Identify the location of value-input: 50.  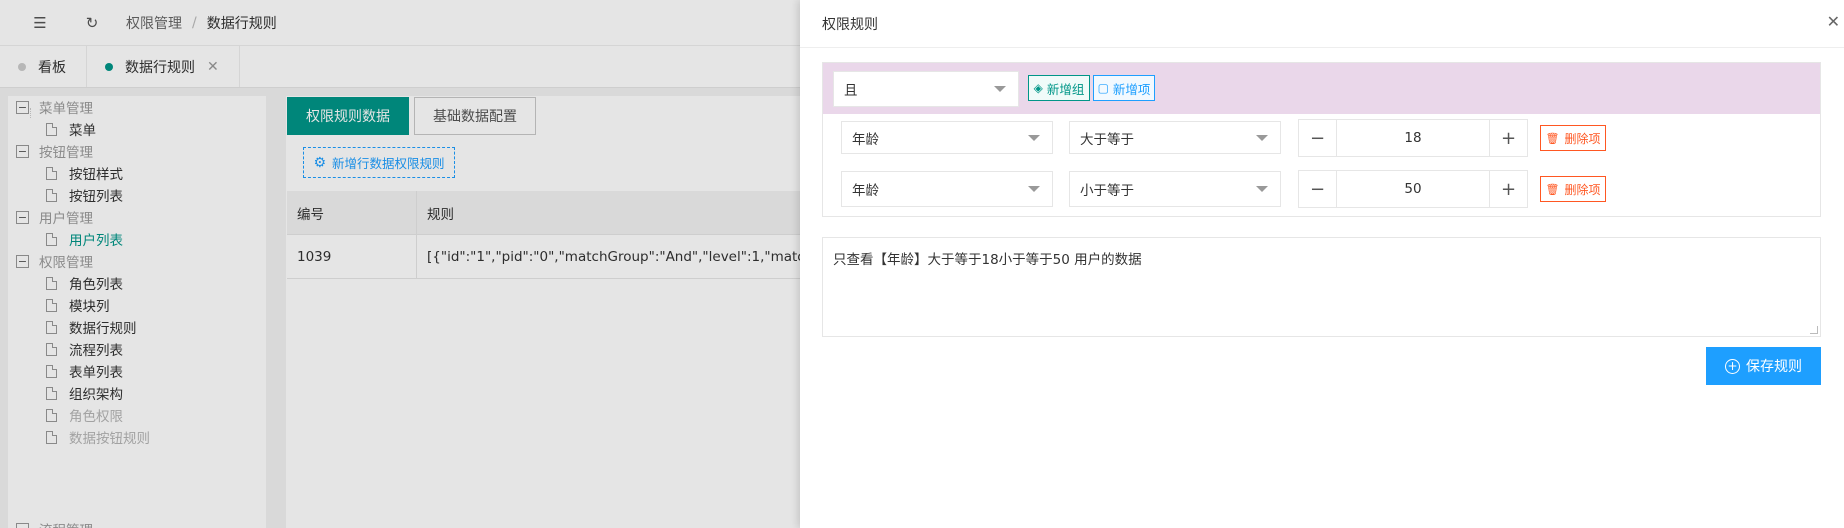
(1413, 189).